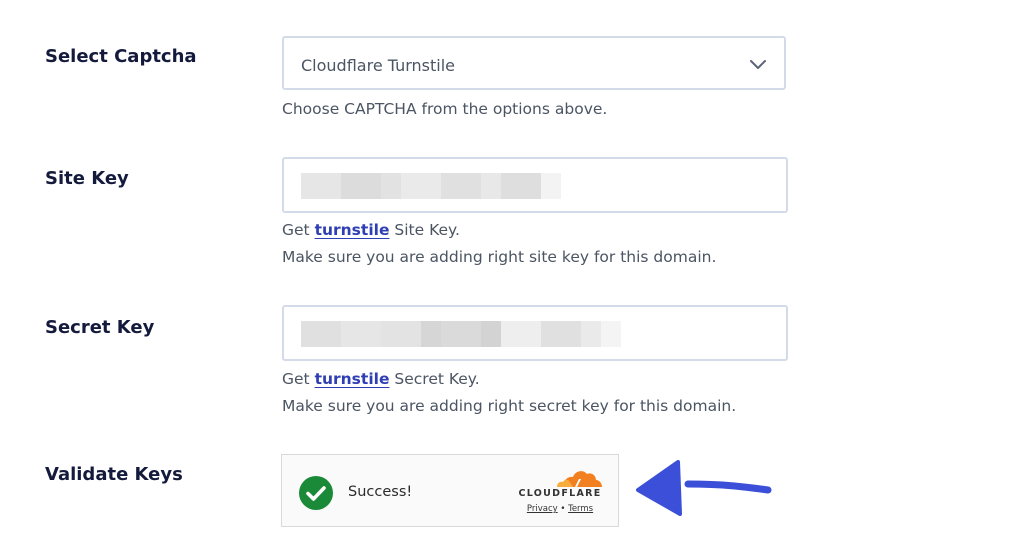 This screenshot has width=1018, height=542. What do you see at coordinates (704, 488) in the screenshot?
I see `arrow-left-icon` at bounding box center [704, 488].